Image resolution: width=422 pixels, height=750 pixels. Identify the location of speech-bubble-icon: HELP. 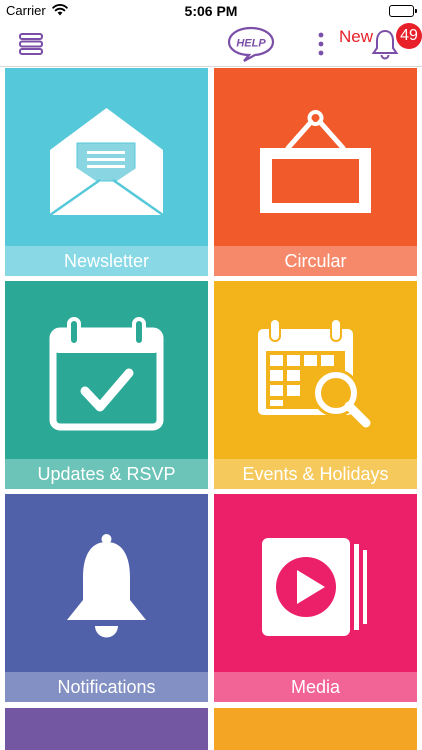
(251, 44).